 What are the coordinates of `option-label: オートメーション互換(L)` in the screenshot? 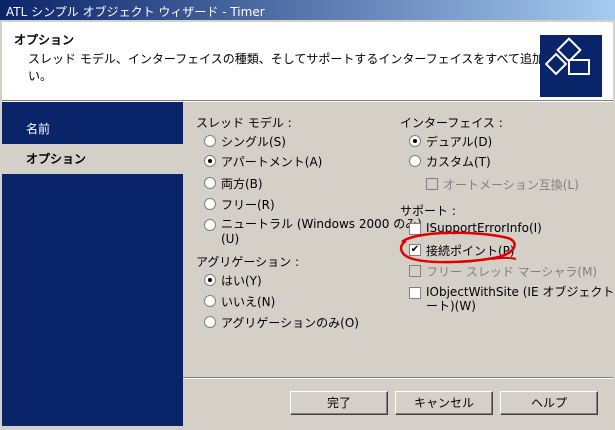 It's located at (511, 185).